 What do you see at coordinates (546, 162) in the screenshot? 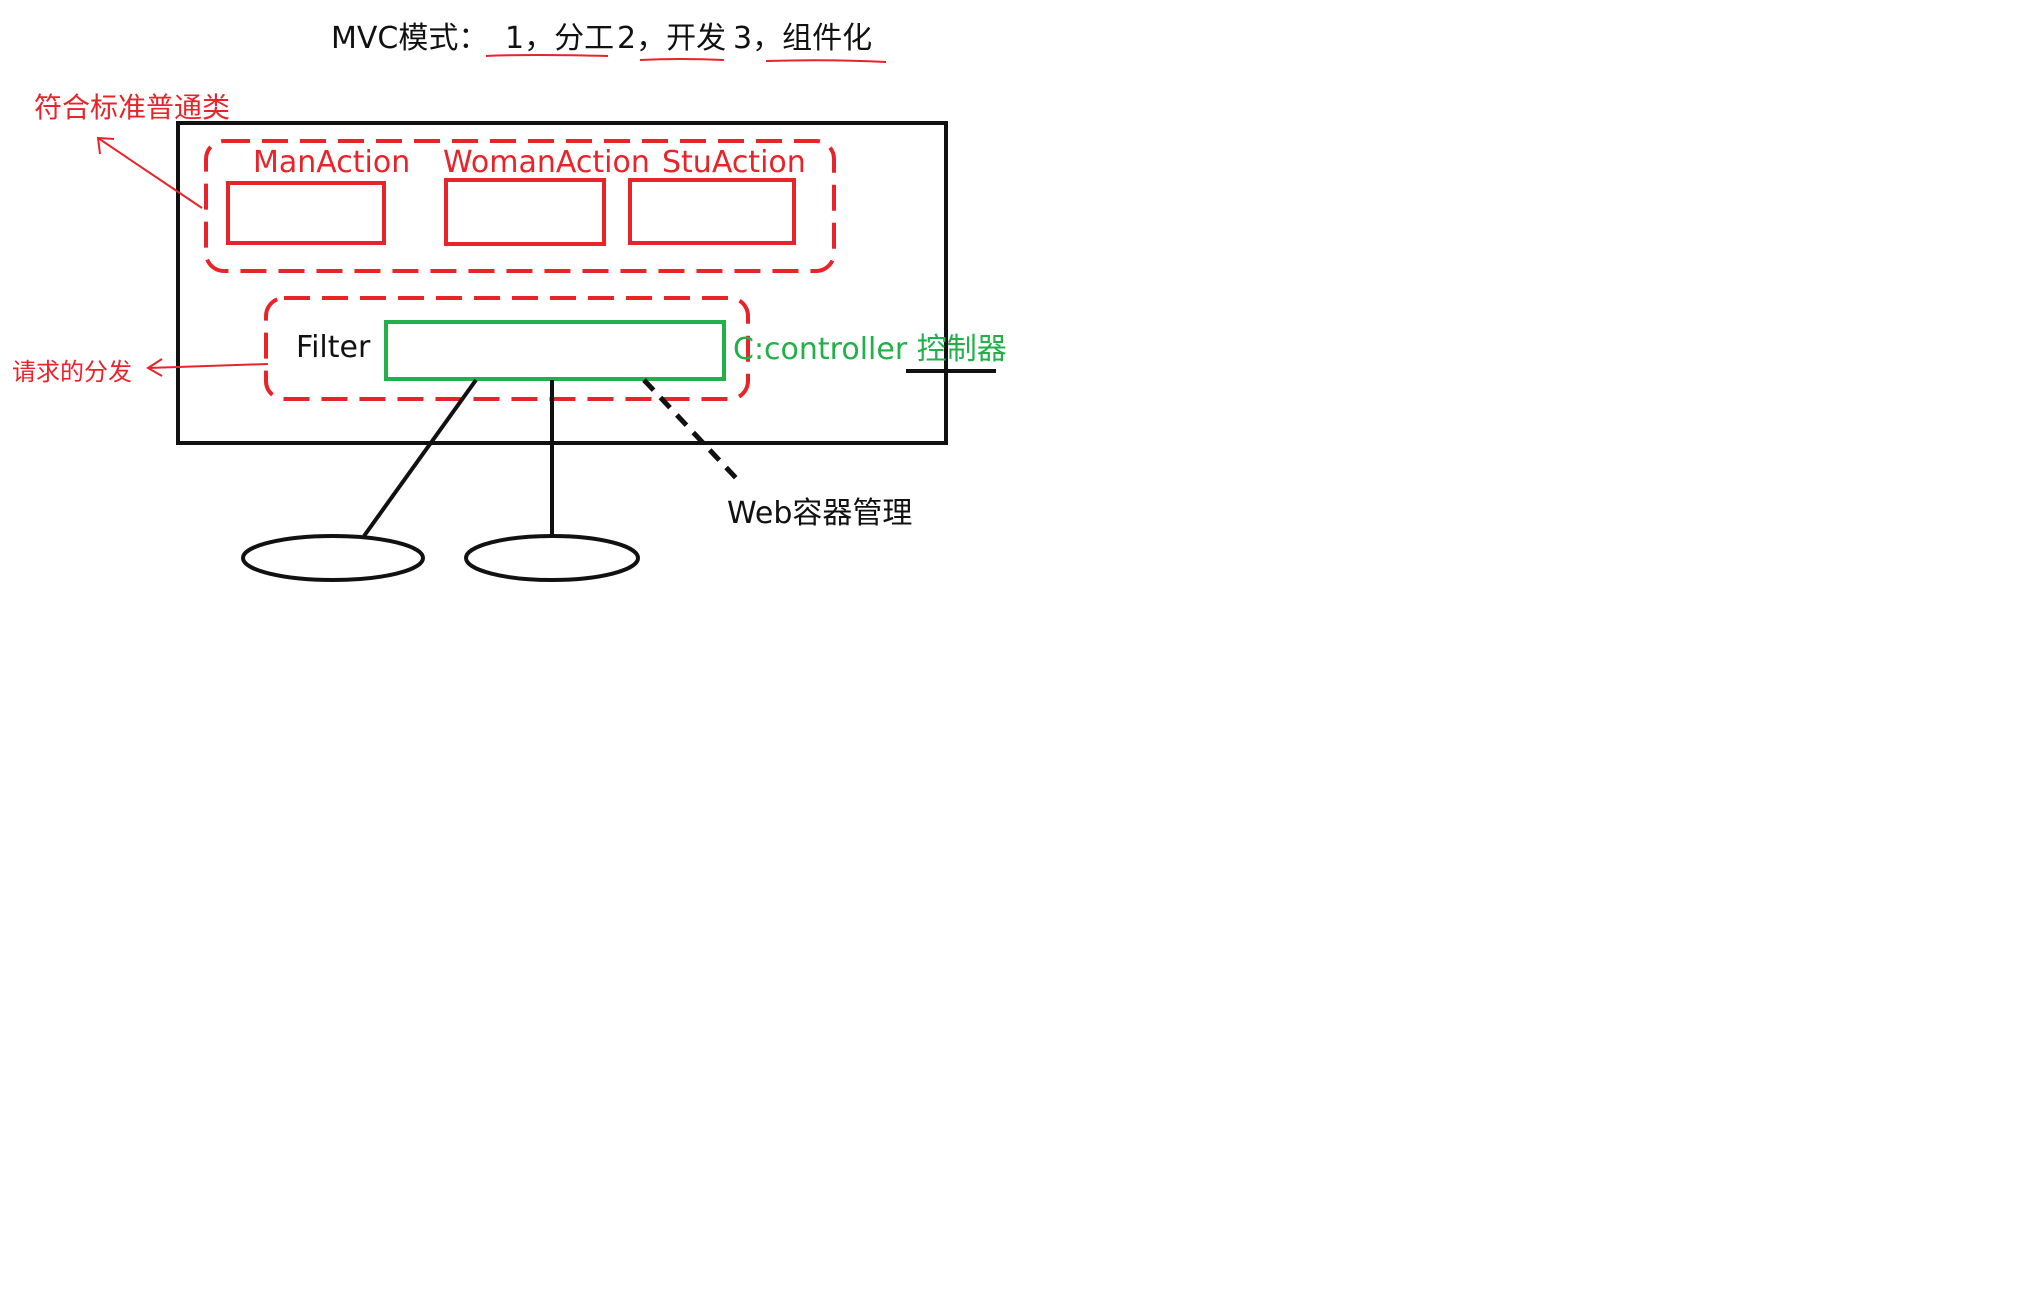
I see `woman-action-label: WomanAction` at bounding box center [546, 162].